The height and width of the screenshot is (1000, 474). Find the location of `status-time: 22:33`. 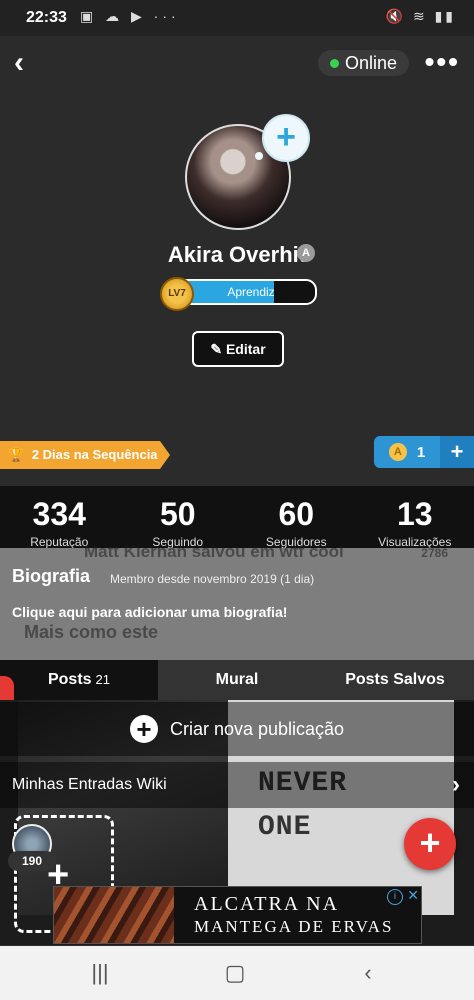

status-time: 22:33 is located at coordinates (46, 17).